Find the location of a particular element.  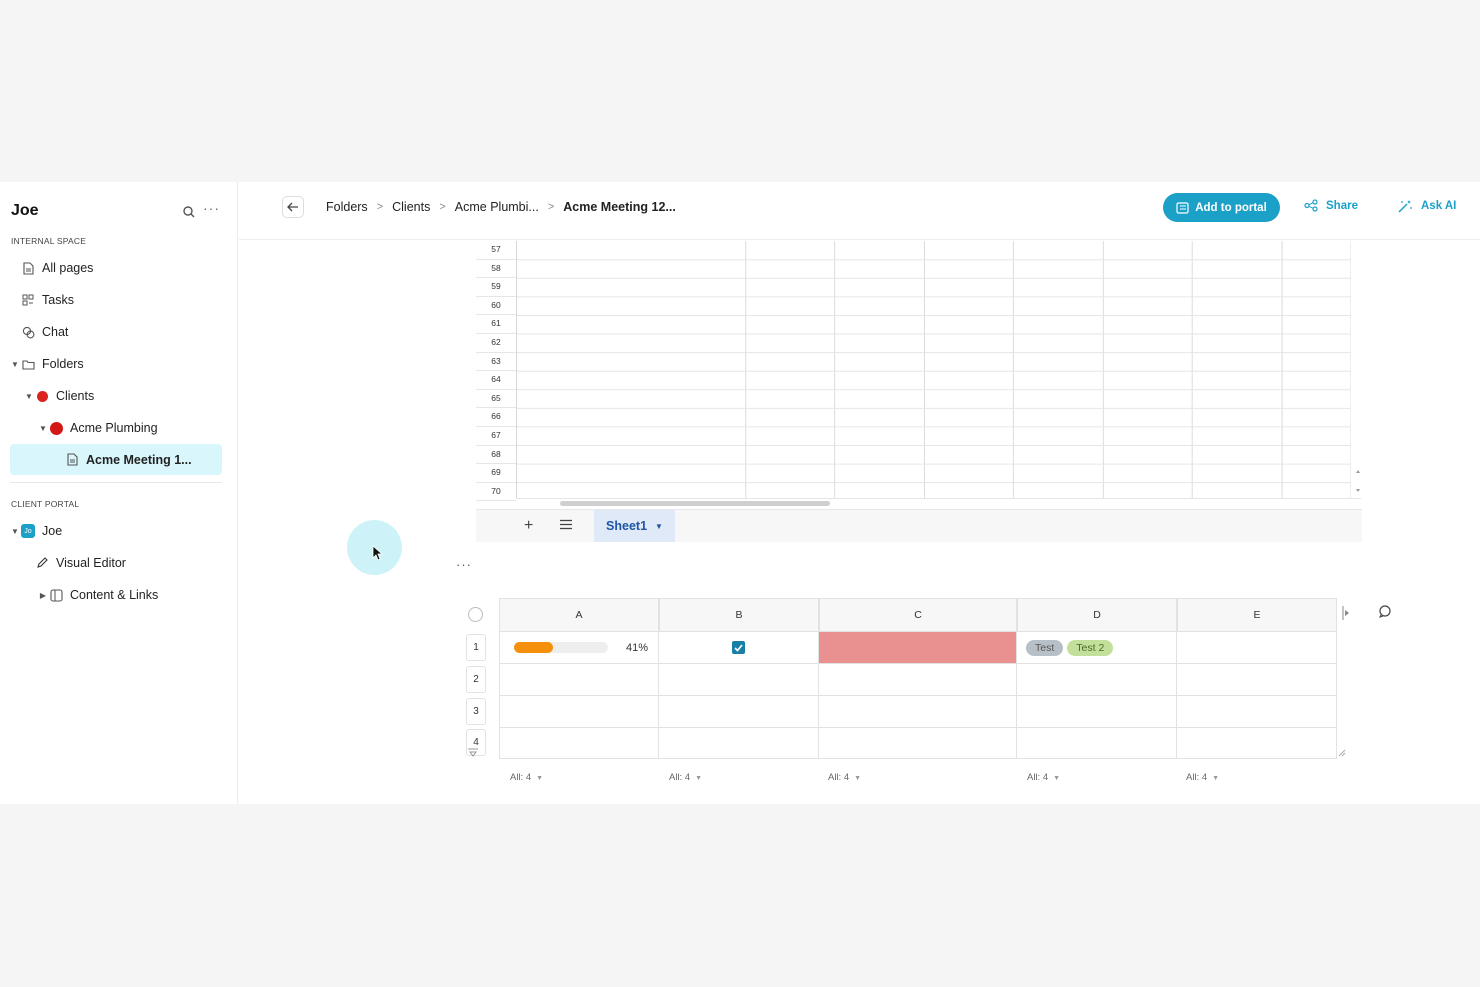

cell-c1-color-fill is located at coordinates (918, 648).